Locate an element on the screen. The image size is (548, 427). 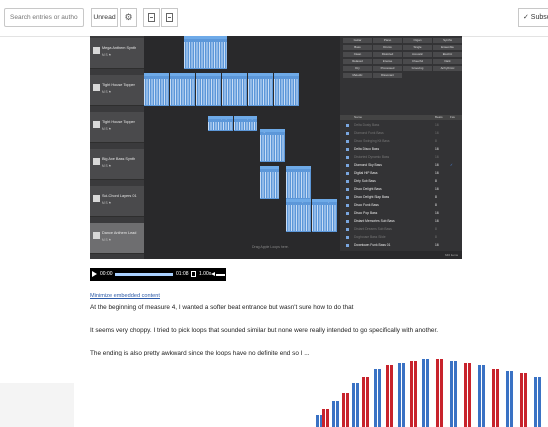
subscribe-button: ✓ Subscribe is located at coordinates (533, 17).